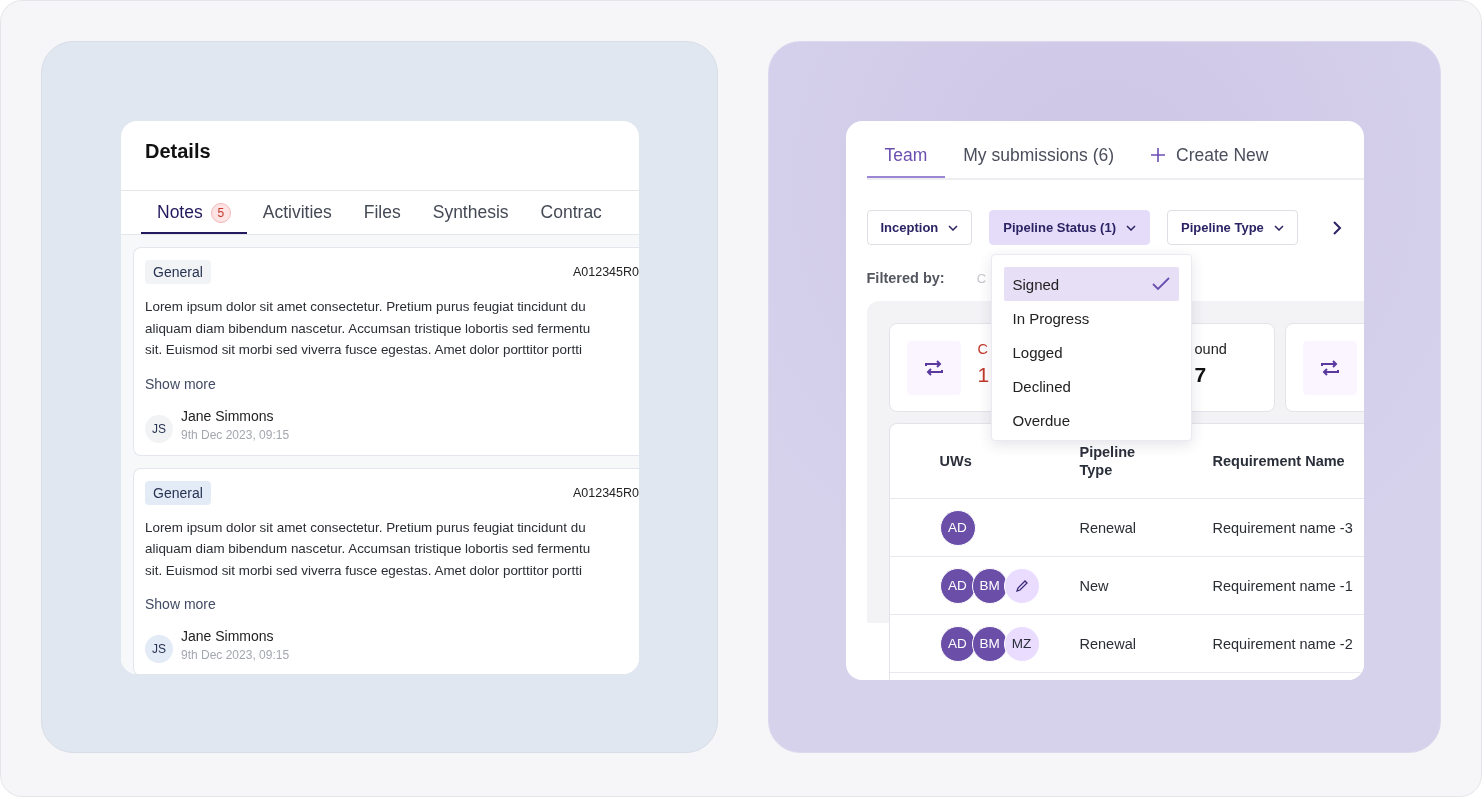  Describe the element at coordinates (1091, 352) in the screenshot. I see `menu-option: Logged` at that location.